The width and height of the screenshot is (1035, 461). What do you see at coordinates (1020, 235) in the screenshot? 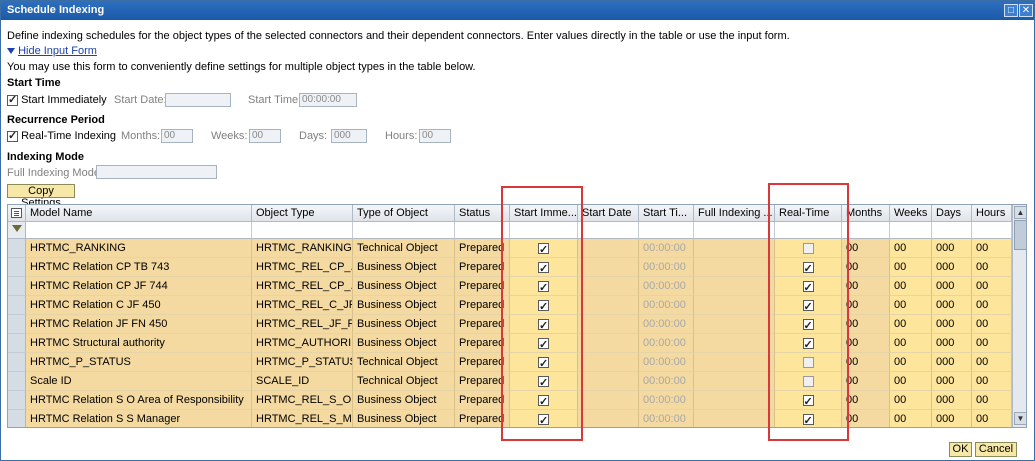
I see `scroll-thumb` at bounding box center [1020, 235].